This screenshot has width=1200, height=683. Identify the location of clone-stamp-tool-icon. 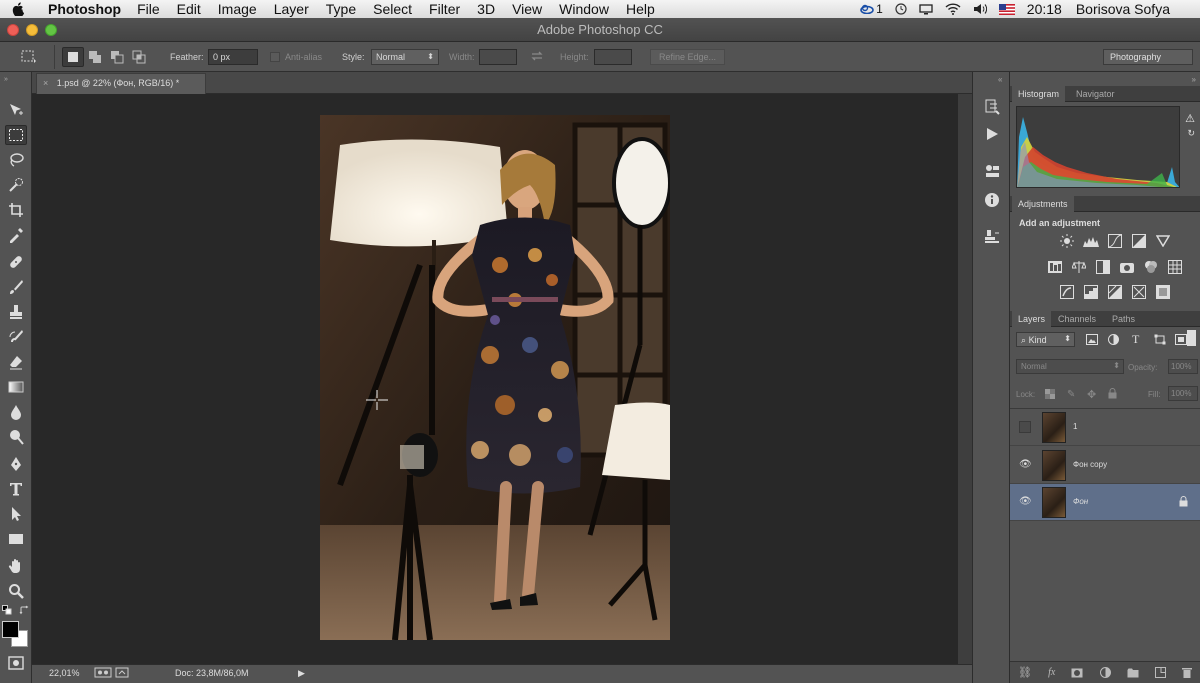
(16, 312).